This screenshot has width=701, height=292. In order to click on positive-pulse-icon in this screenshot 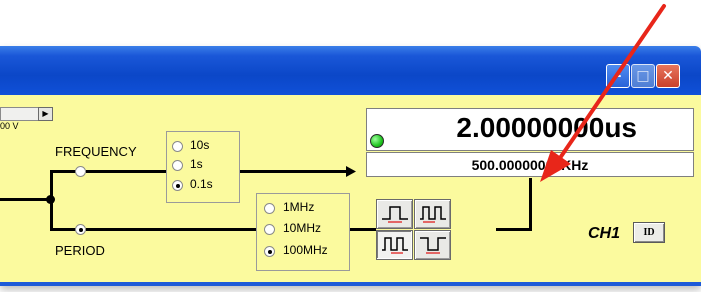, I will do `click(395, 214)`.